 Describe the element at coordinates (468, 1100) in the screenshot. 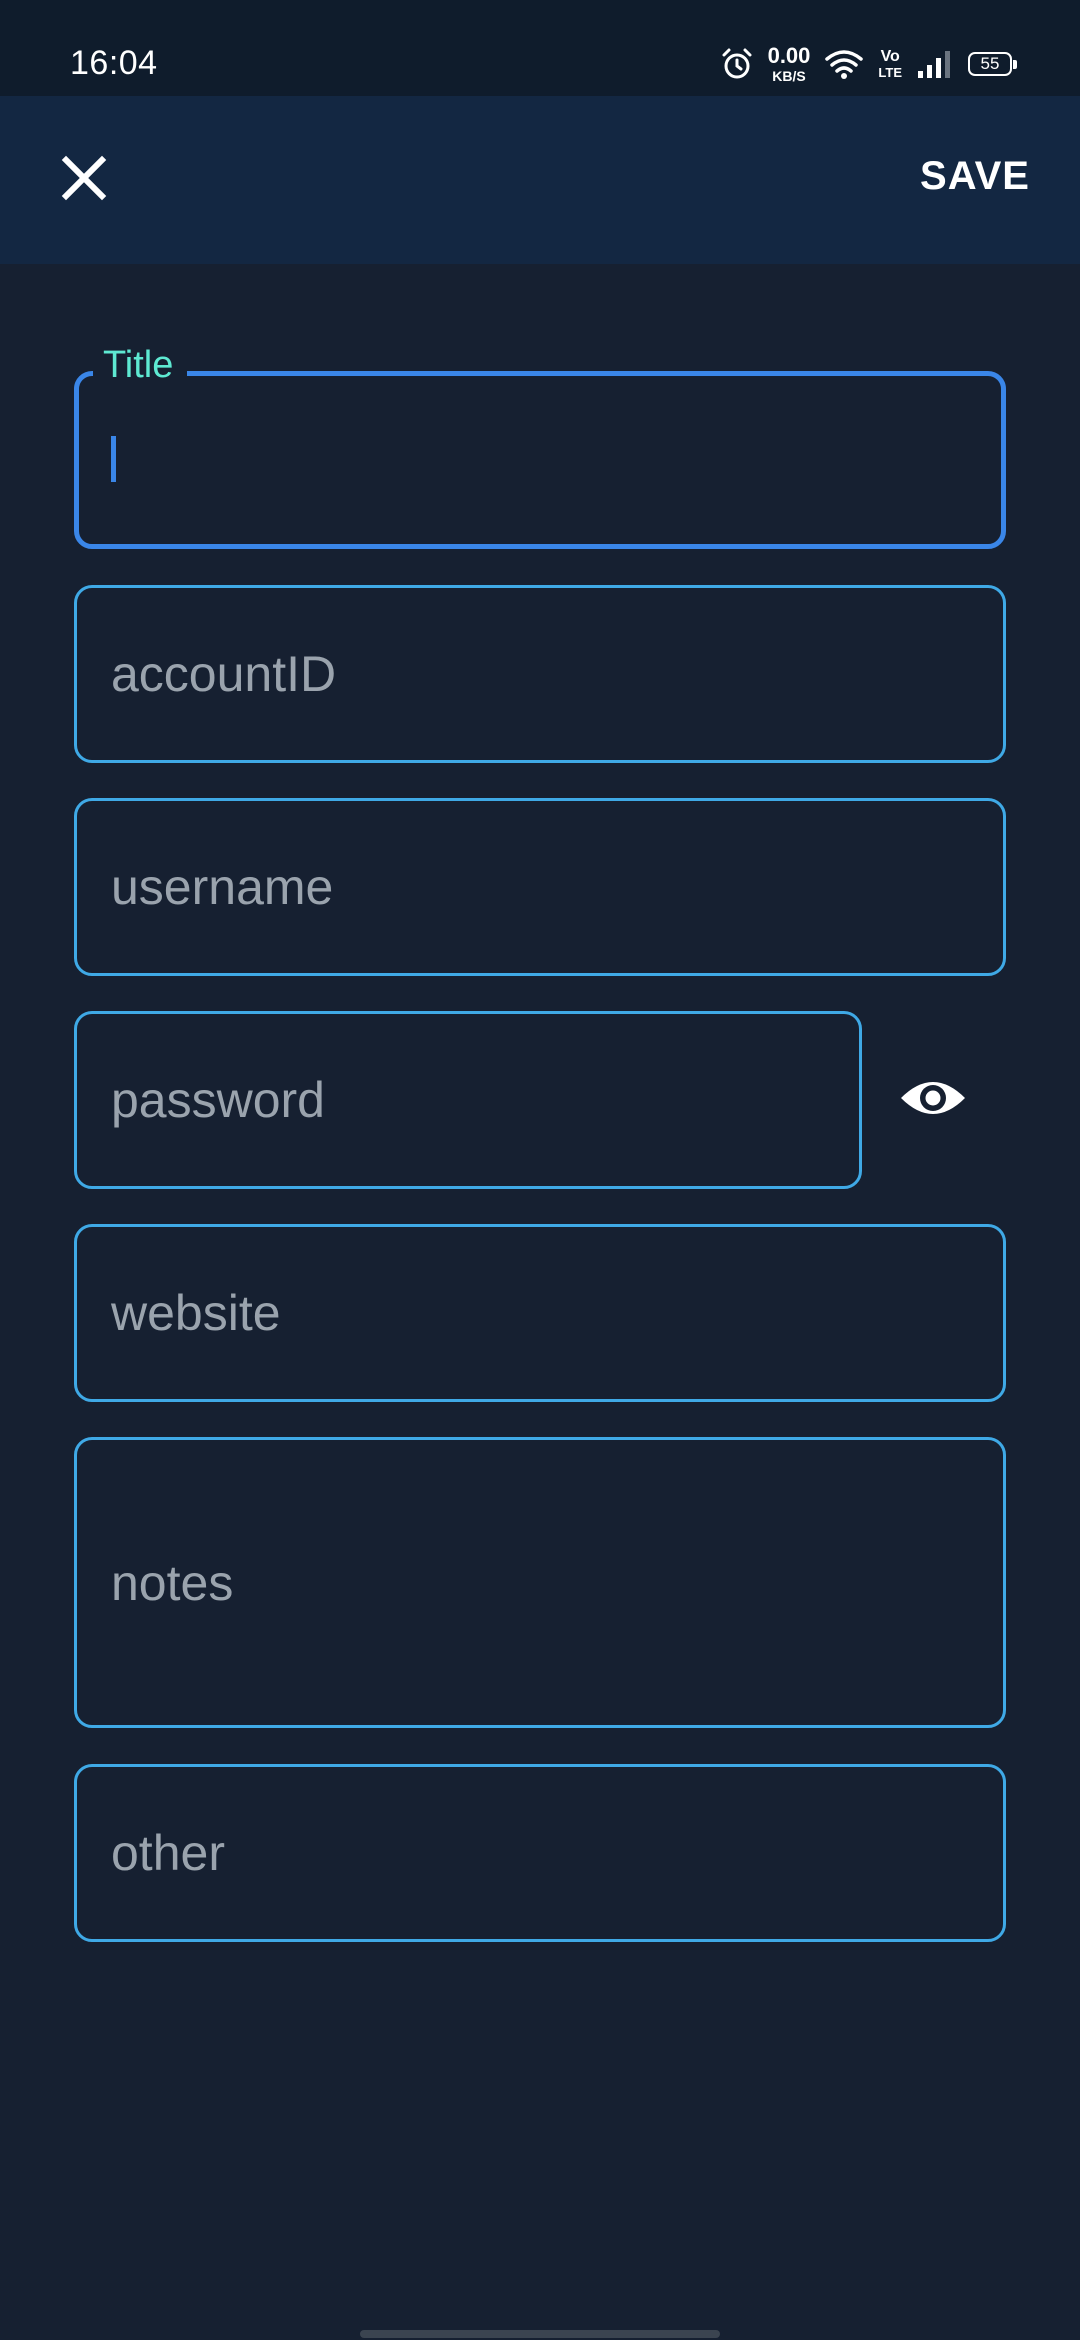

I see `password-field: password` at that location.